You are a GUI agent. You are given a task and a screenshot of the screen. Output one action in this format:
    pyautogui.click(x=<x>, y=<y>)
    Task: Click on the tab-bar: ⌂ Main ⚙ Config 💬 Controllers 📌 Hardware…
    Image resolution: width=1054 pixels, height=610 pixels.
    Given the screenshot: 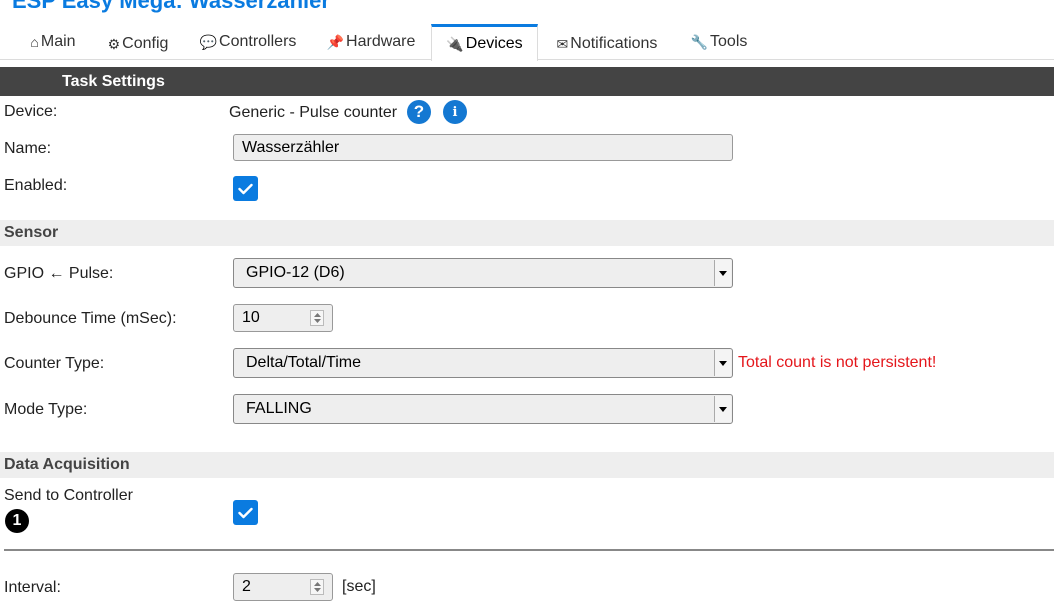 What is the action you would take?
    pyautogui.click(x=527, y=43)
    